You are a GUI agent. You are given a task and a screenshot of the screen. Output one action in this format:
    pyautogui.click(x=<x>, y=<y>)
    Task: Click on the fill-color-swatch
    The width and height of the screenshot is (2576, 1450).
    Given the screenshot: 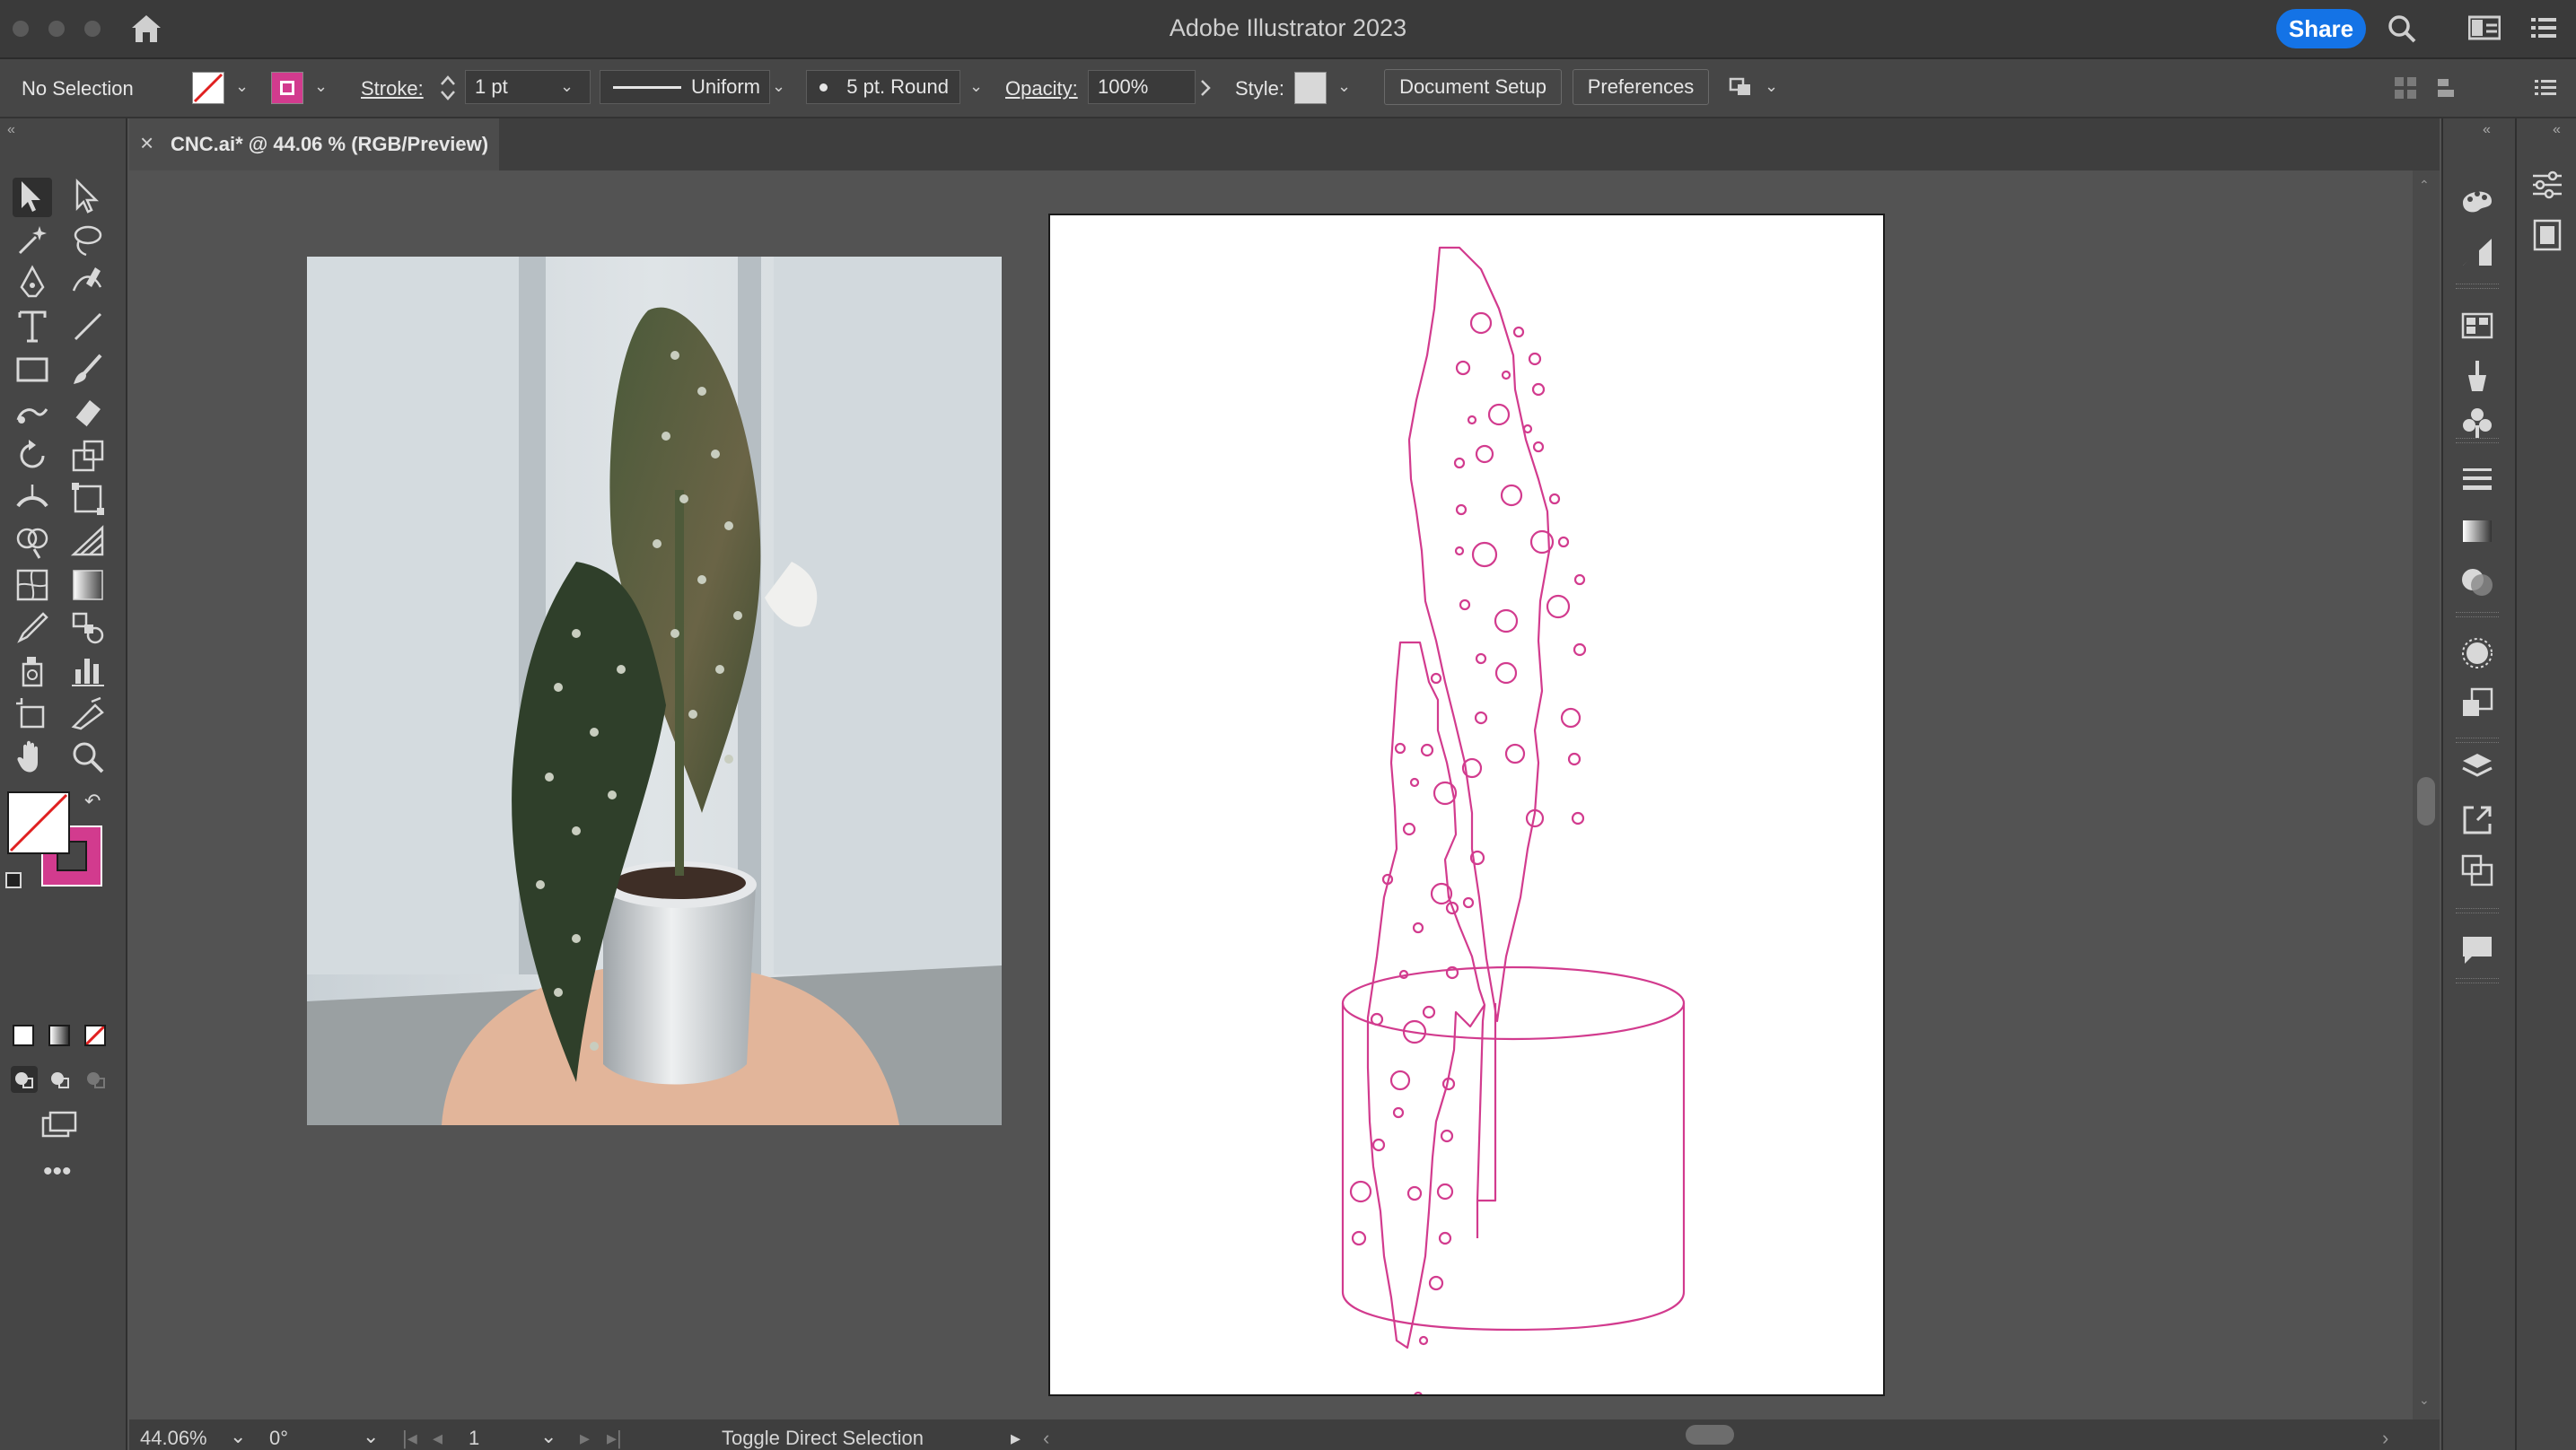 What is the action you would take?
    pyautogui.click(x=38, y=822)
    